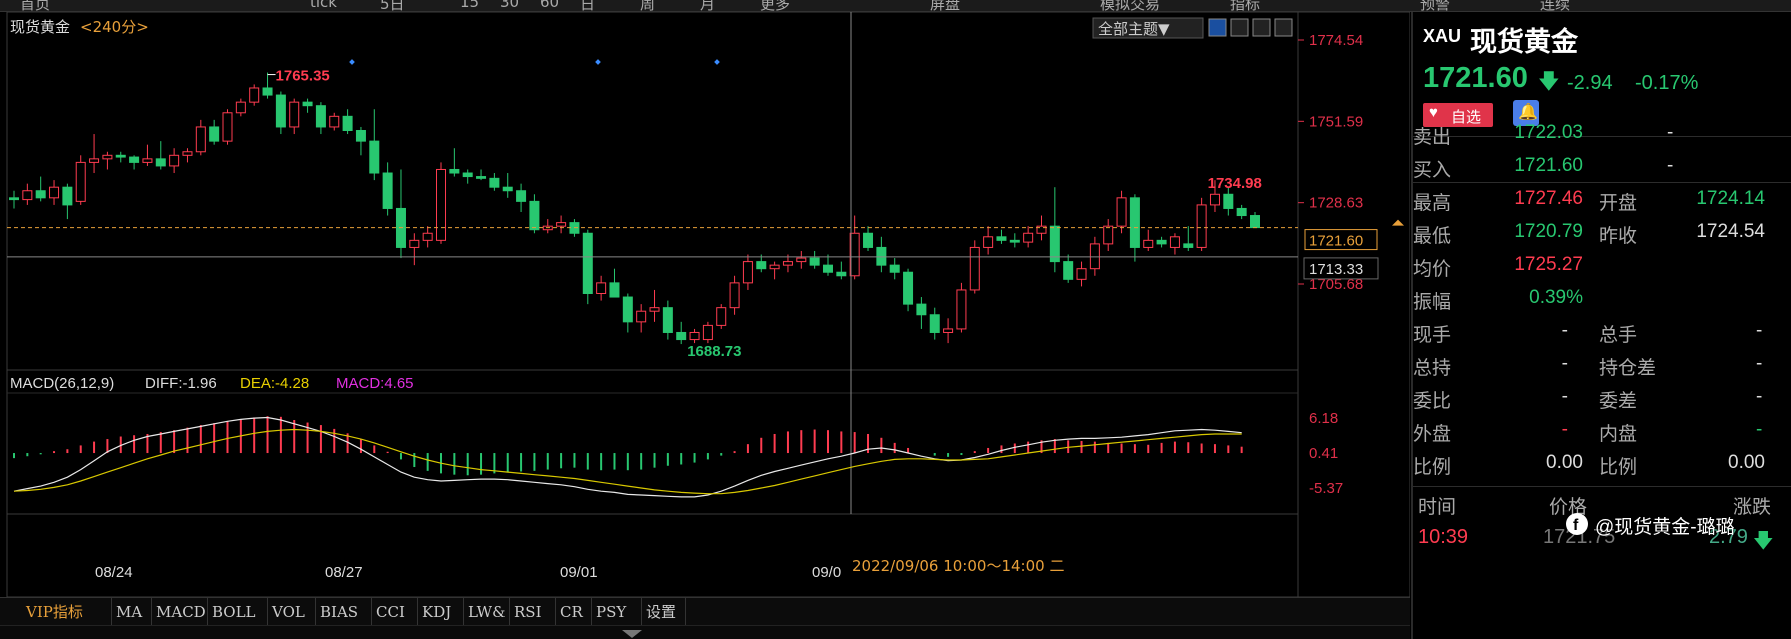 This screenshot has height=639, width=1791. I want to click on down-arrow-icon: 🡇, so click(1763, 541).